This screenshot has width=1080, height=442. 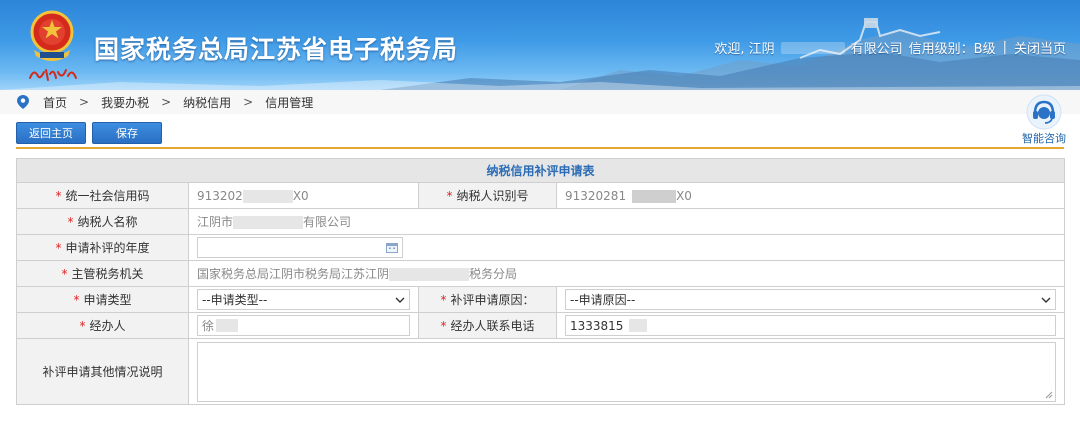 I want to click on handler-phone-input: 1333815, so click(x=811, y=325).